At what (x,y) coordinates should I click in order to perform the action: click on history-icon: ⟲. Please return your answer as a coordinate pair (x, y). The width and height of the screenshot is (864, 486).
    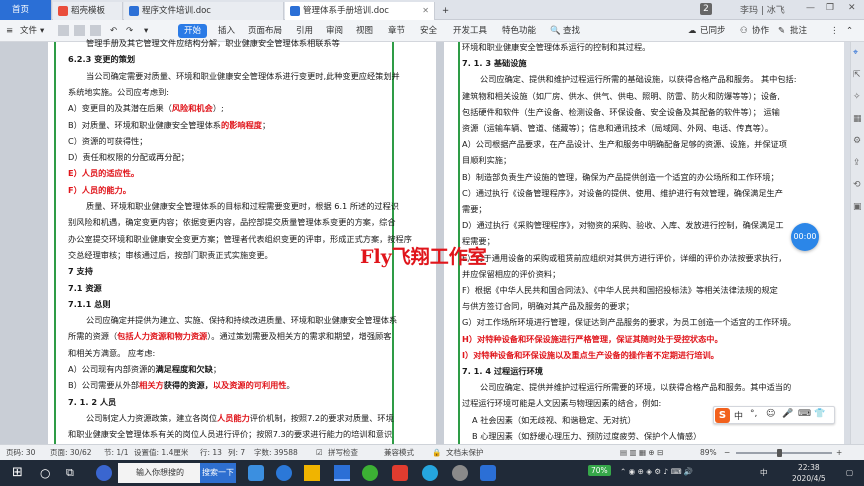
    Looking at the image, I should click on (857, 185).